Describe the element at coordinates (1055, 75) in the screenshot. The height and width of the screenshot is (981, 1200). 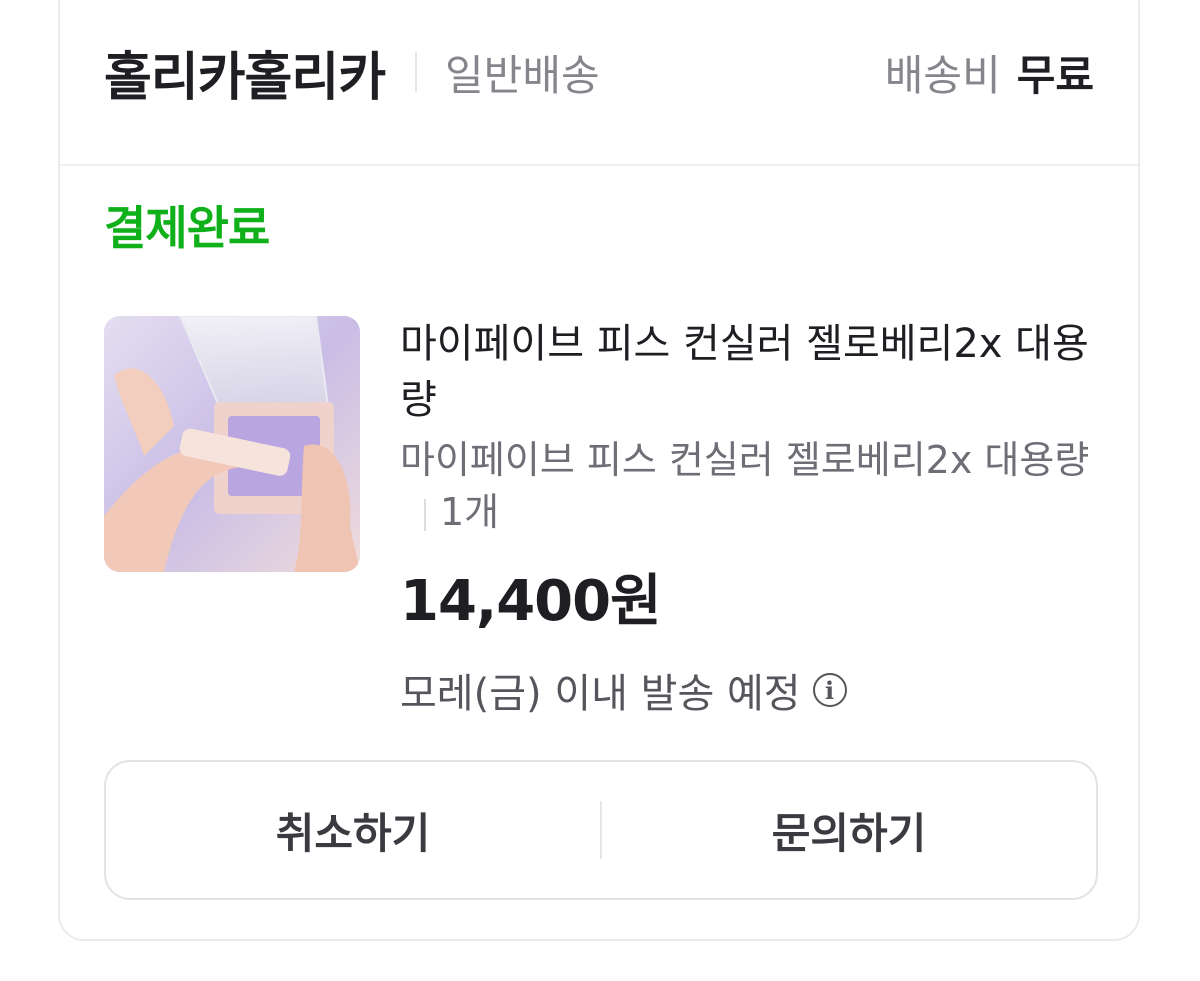
I see `shipping-fee-value: 무료` at that location.